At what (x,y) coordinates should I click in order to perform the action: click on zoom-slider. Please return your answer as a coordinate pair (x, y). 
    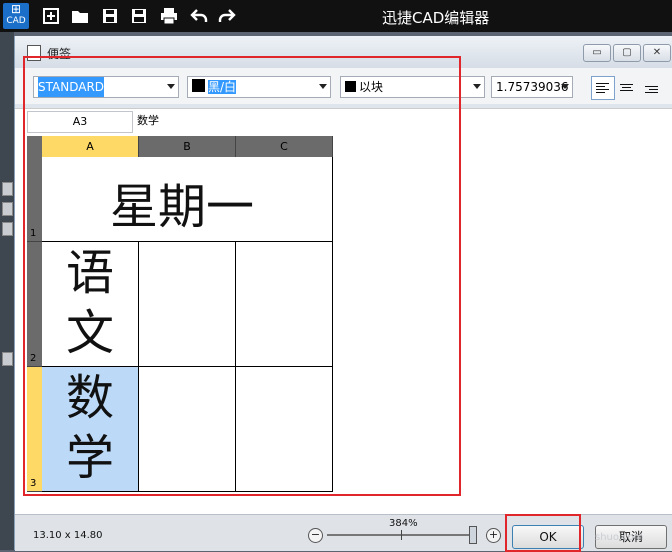
    Looking at the image, I should click on (402, 535).